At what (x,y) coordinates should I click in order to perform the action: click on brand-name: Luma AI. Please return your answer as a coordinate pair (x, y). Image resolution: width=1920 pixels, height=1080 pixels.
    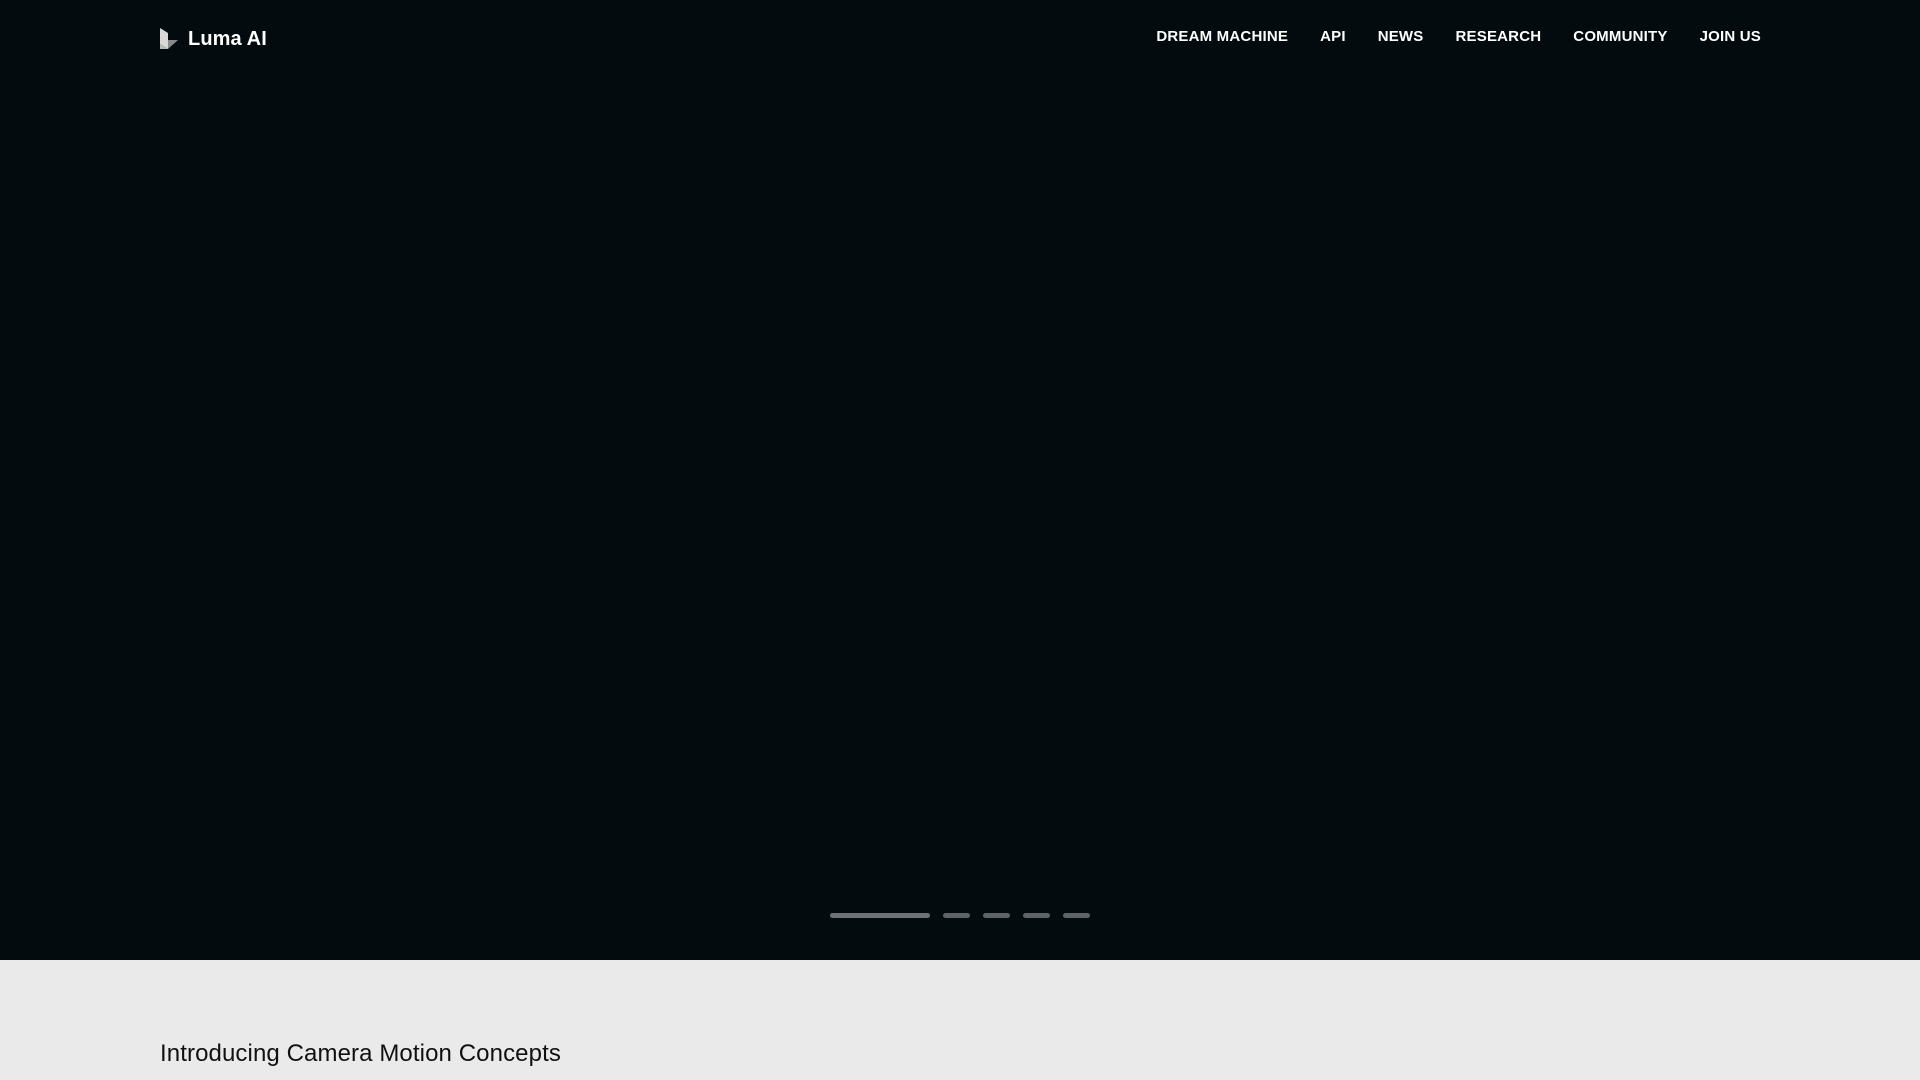
    Looking at the image, I should click on (227, 38).